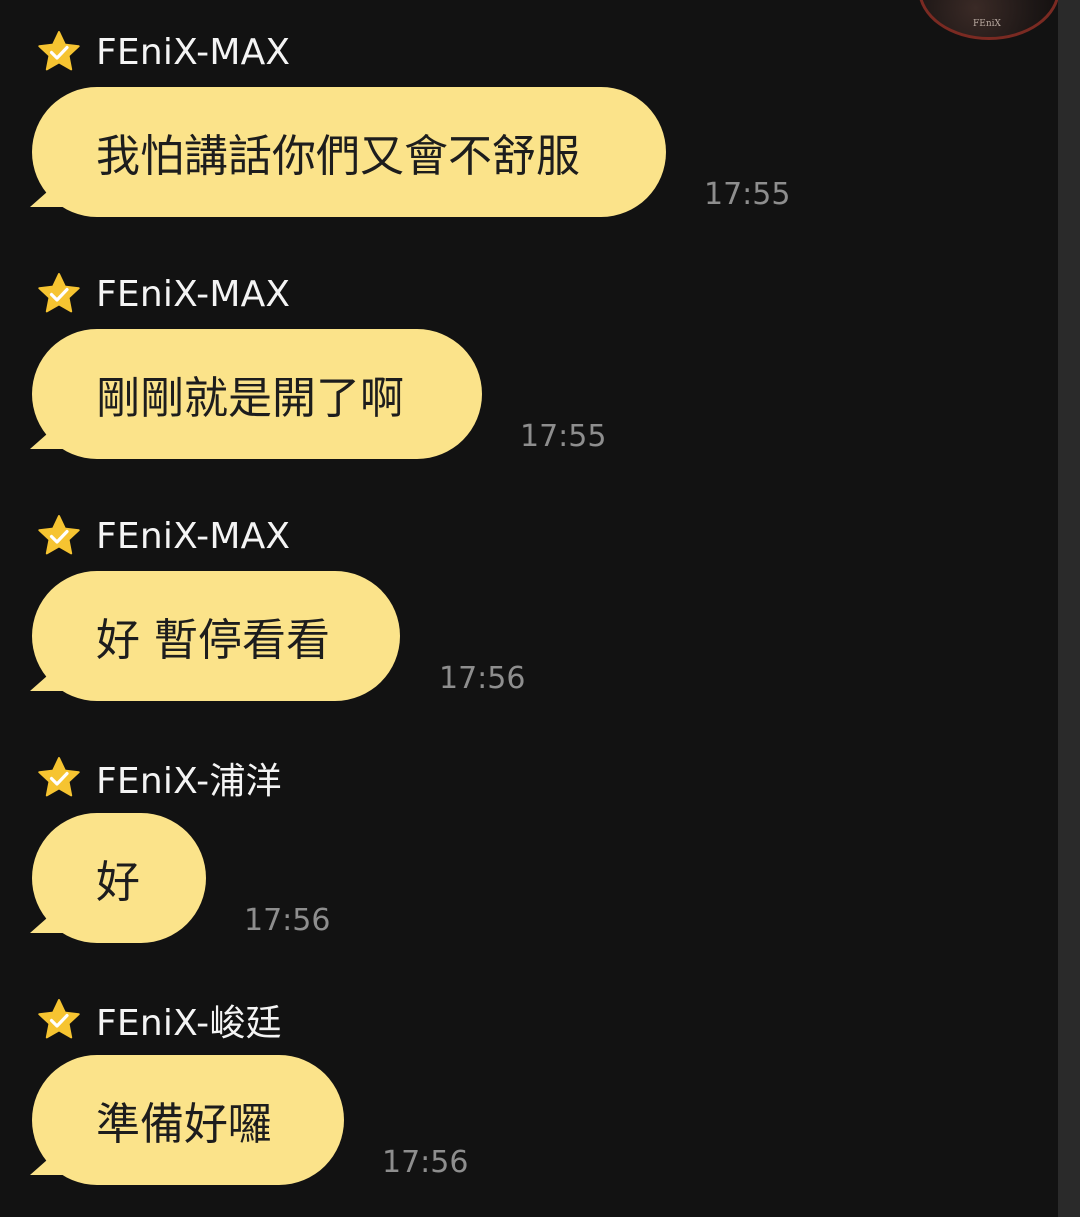 This screenshot has height=1217, width=1080. I want to click on message-bubble: 剛剛就是開了啊, so click(256, 394).